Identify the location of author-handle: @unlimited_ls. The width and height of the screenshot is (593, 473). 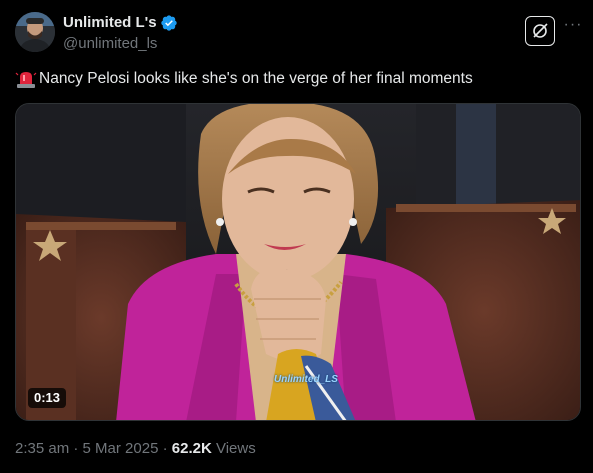
(120, 44).